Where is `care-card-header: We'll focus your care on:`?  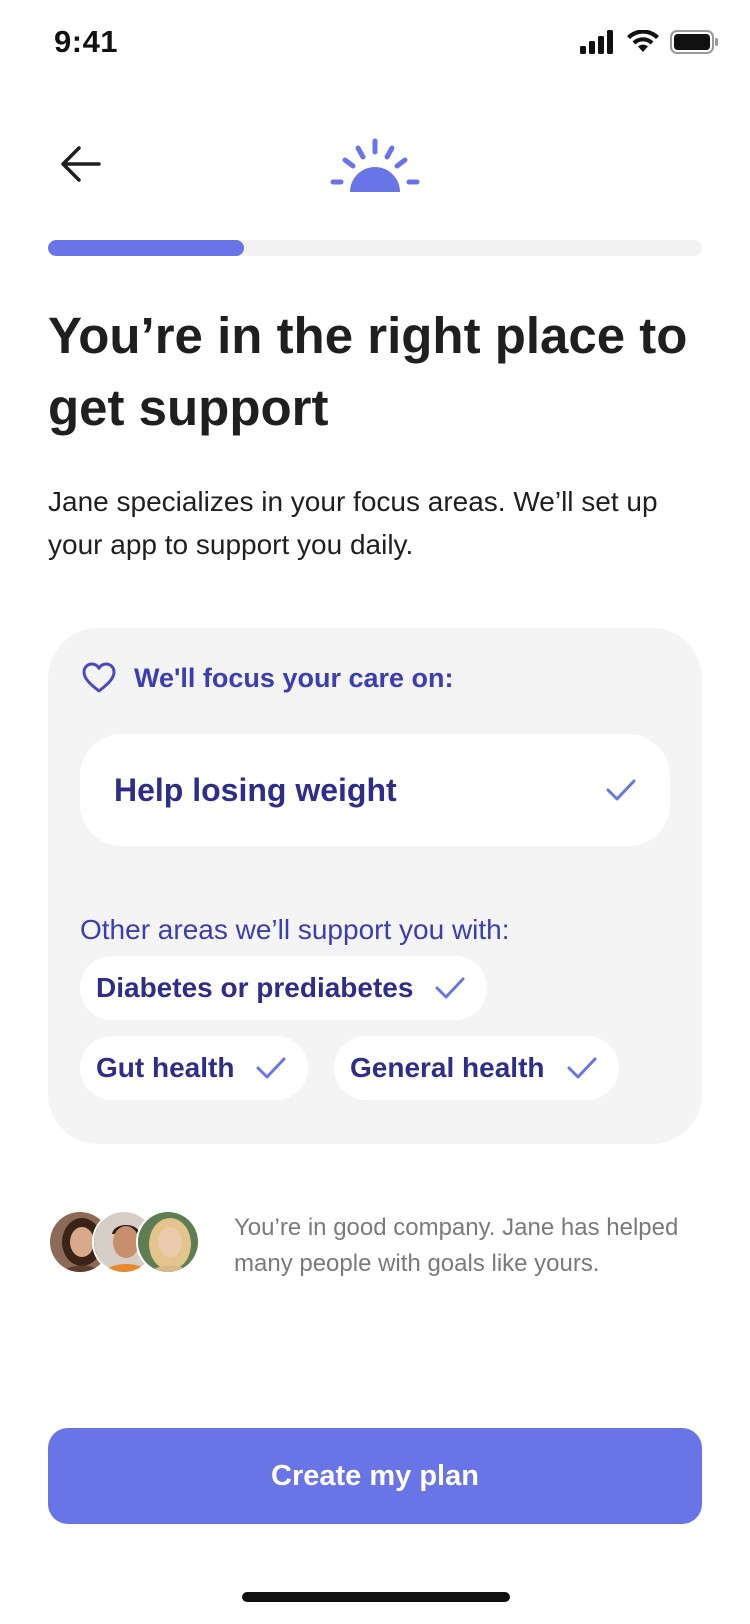
care-card-header: We'll focus your care on: is located at coordinates (268, 678).